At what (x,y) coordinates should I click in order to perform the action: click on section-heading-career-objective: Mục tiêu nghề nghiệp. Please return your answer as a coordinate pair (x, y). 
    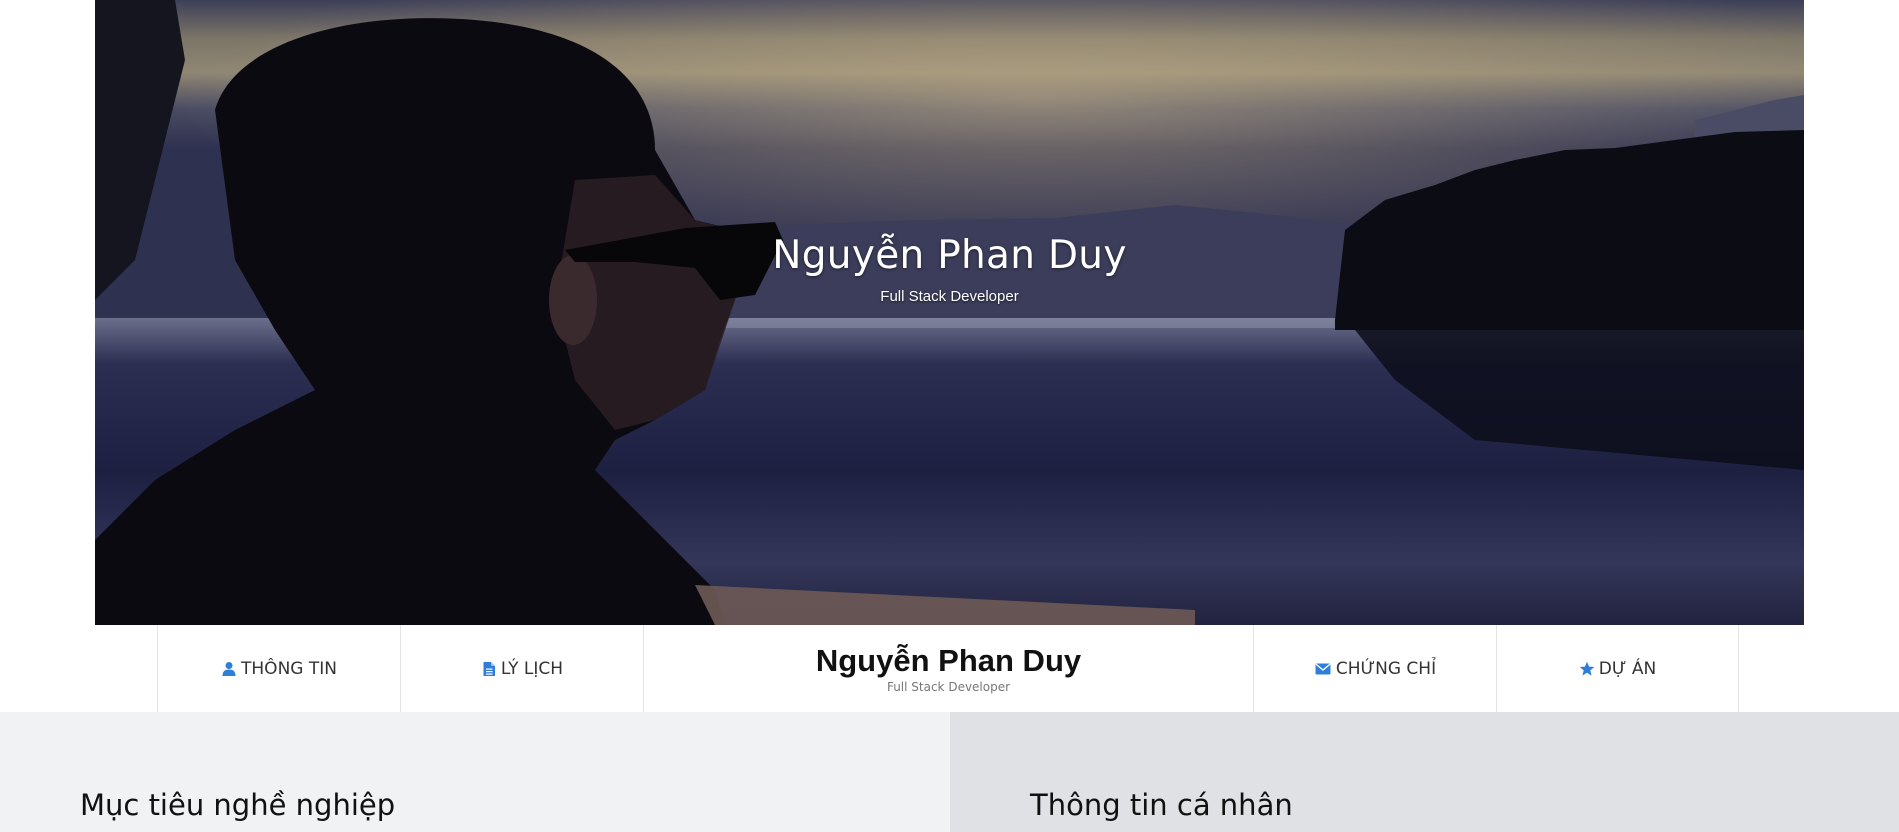
    Looking at the image, I should click on (238, 805).